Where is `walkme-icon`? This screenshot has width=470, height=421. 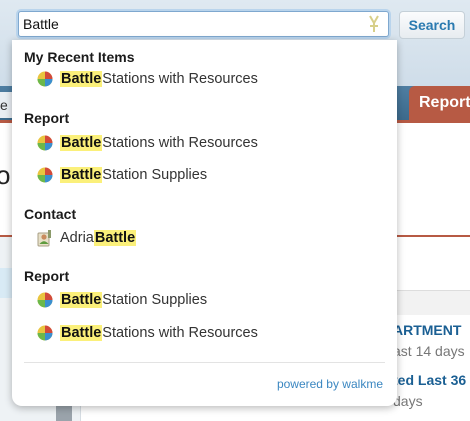 walkme-icon is located at coordinates (374, 24).